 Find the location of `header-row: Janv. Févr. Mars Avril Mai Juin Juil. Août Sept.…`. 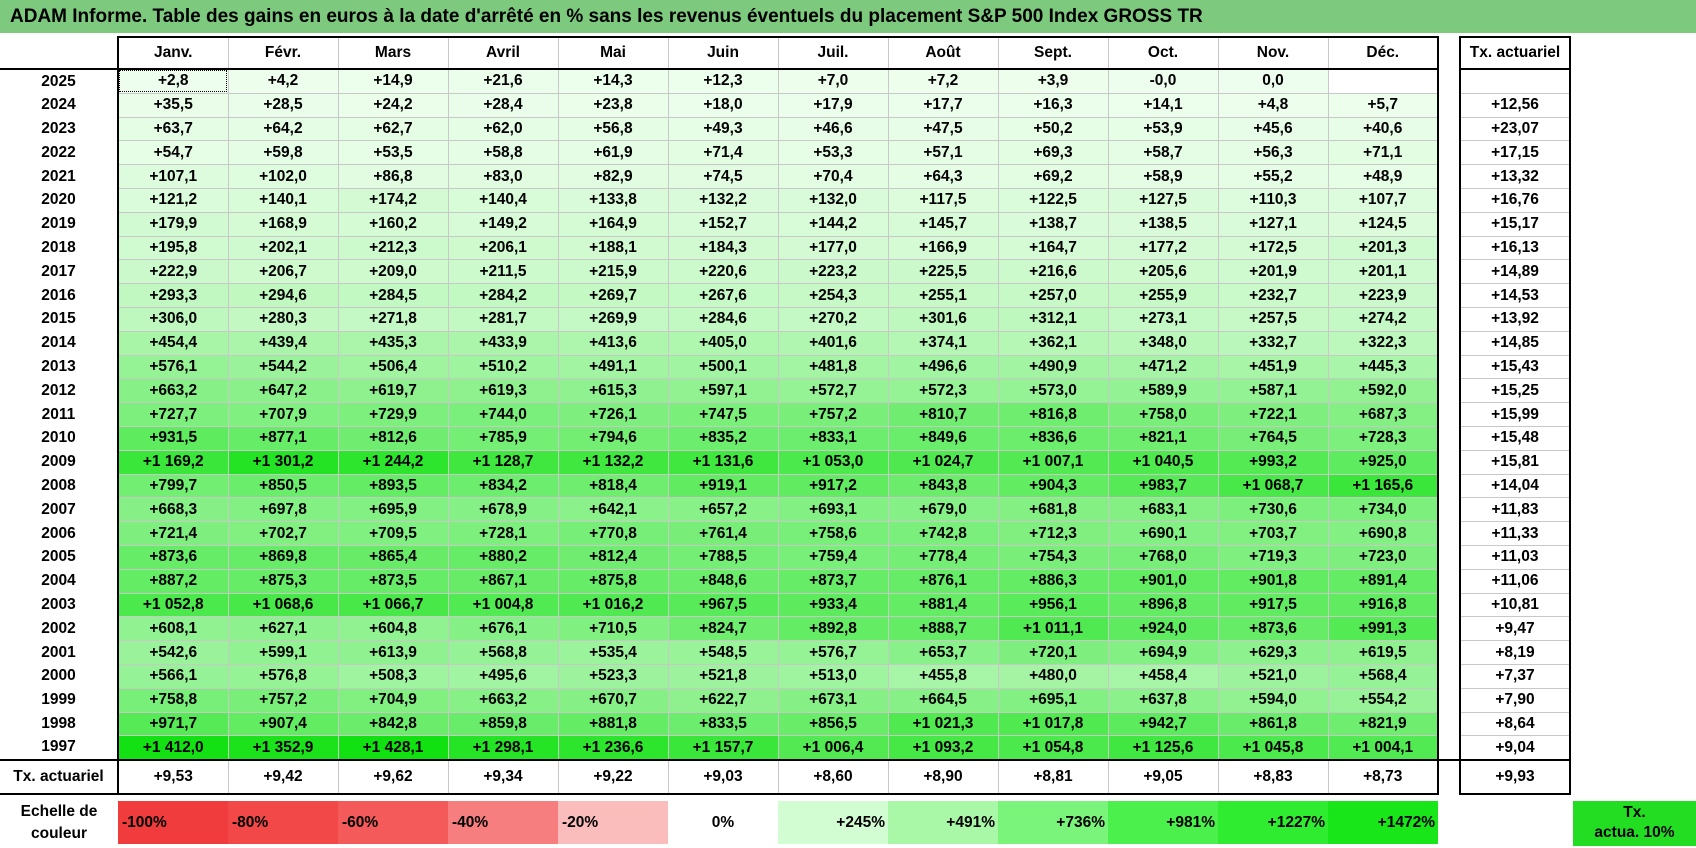

header-row: Janv. Févr. Mars Avril Mai Juin Juil. Août Sept.… is located at coordinates (785, 53).